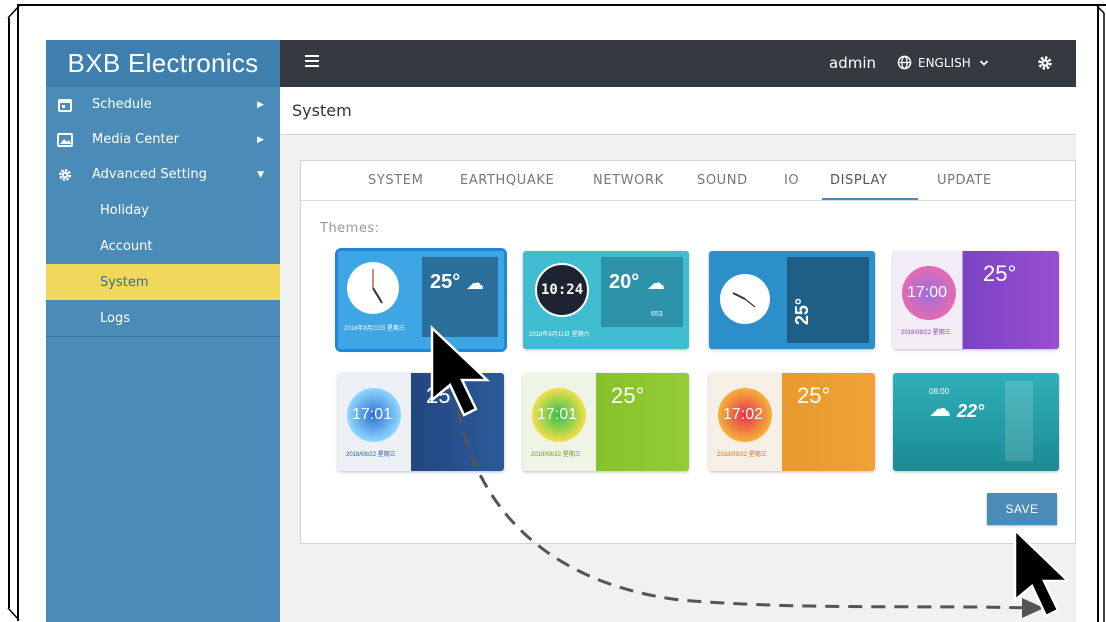 This screenshot has height=622, width=1106. I want to click on clock-time: 10:24, so click(562, 290).